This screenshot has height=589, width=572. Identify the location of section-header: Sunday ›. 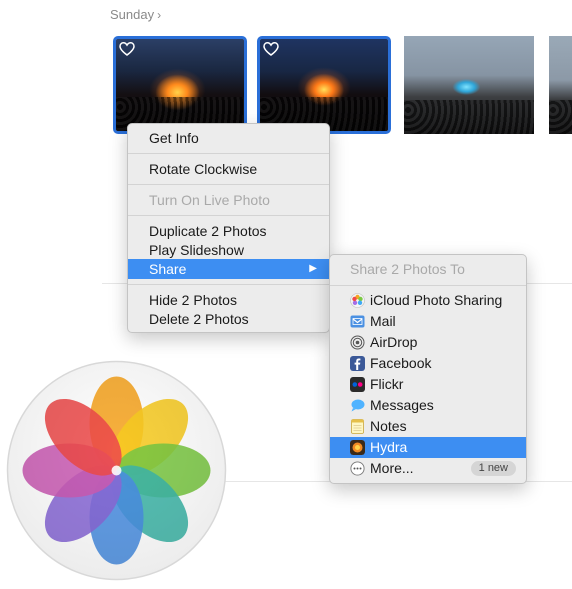
(135, 14).